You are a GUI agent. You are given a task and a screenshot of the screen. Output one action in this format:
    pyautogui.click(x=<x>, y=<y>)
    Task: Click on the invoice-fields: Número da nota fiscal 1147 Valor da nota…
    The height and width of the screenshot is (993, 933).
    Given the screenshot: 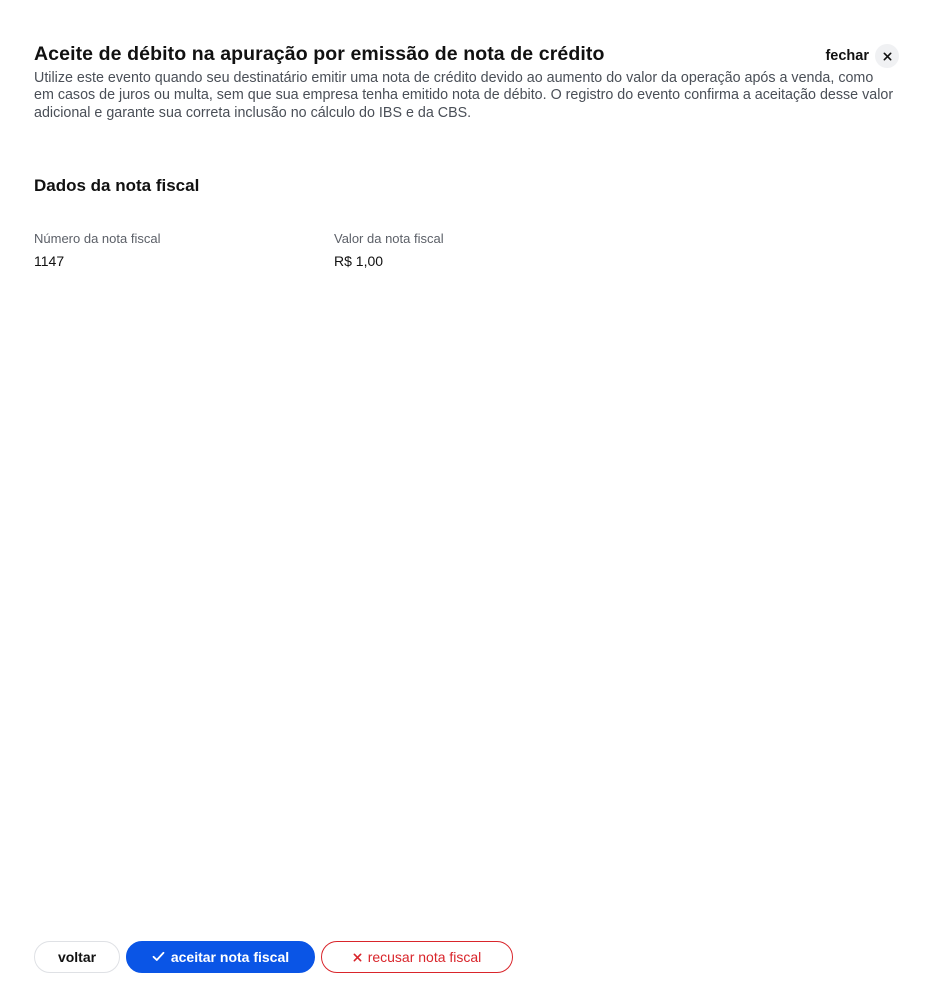 What is the action you would take?
    pyautogui.click(x=466, y=250)
    